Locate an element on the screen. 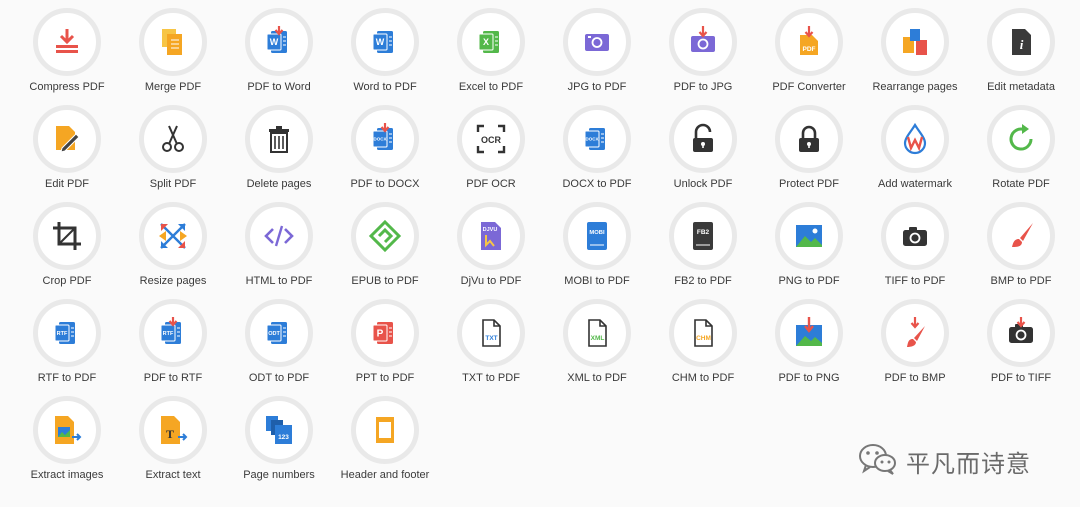 The height and width of the screenshot is (507, 1080). tool-page-numbers: 123 Page numbers is located at coordinates (279, 444).